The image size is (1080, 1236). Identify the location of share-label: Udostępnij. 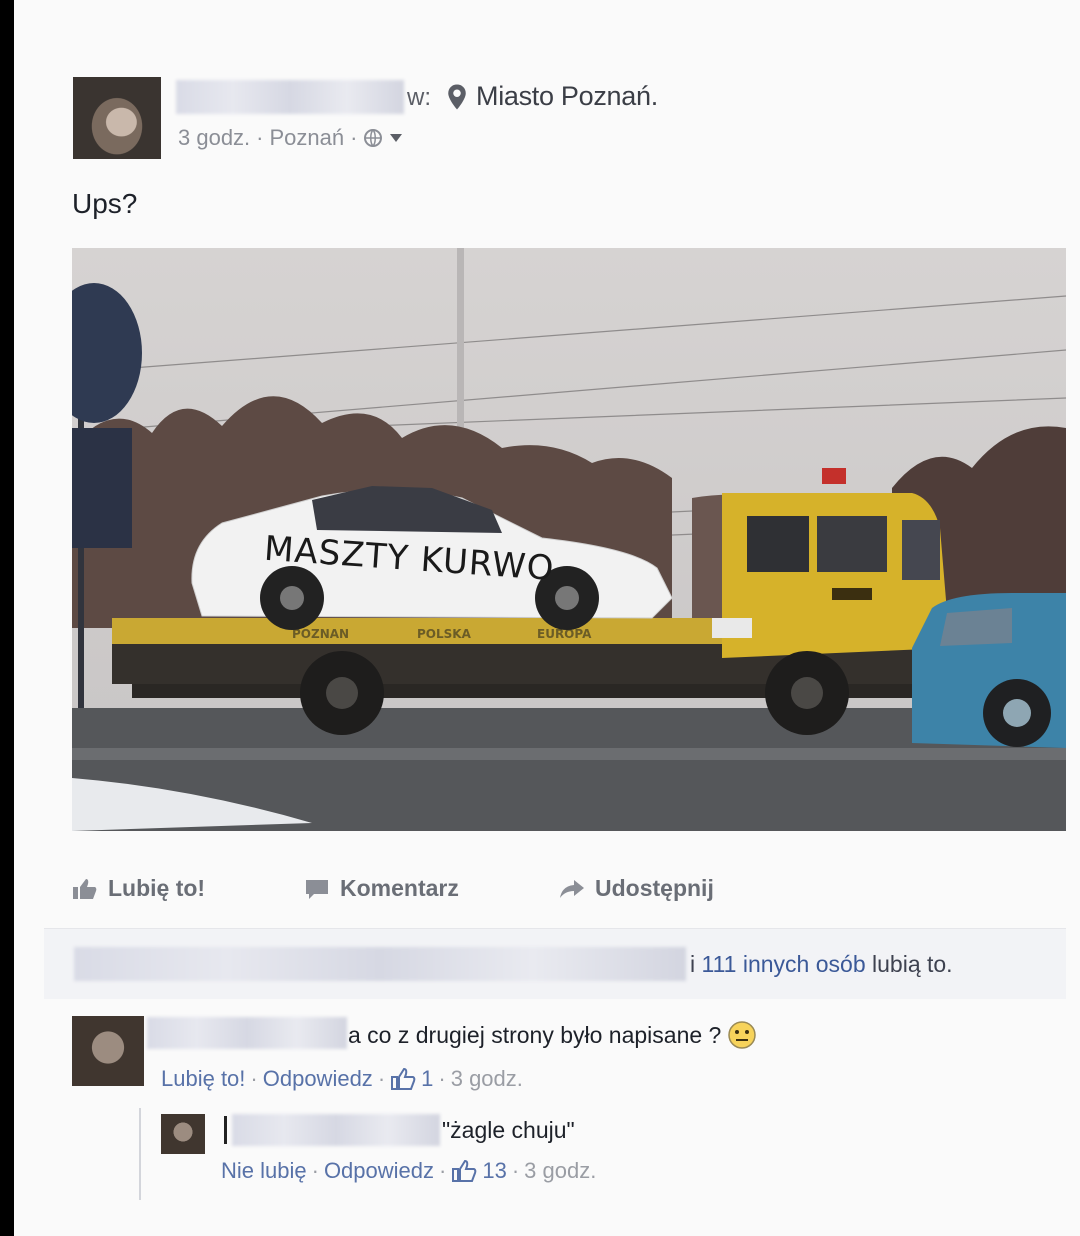
(654, 888).